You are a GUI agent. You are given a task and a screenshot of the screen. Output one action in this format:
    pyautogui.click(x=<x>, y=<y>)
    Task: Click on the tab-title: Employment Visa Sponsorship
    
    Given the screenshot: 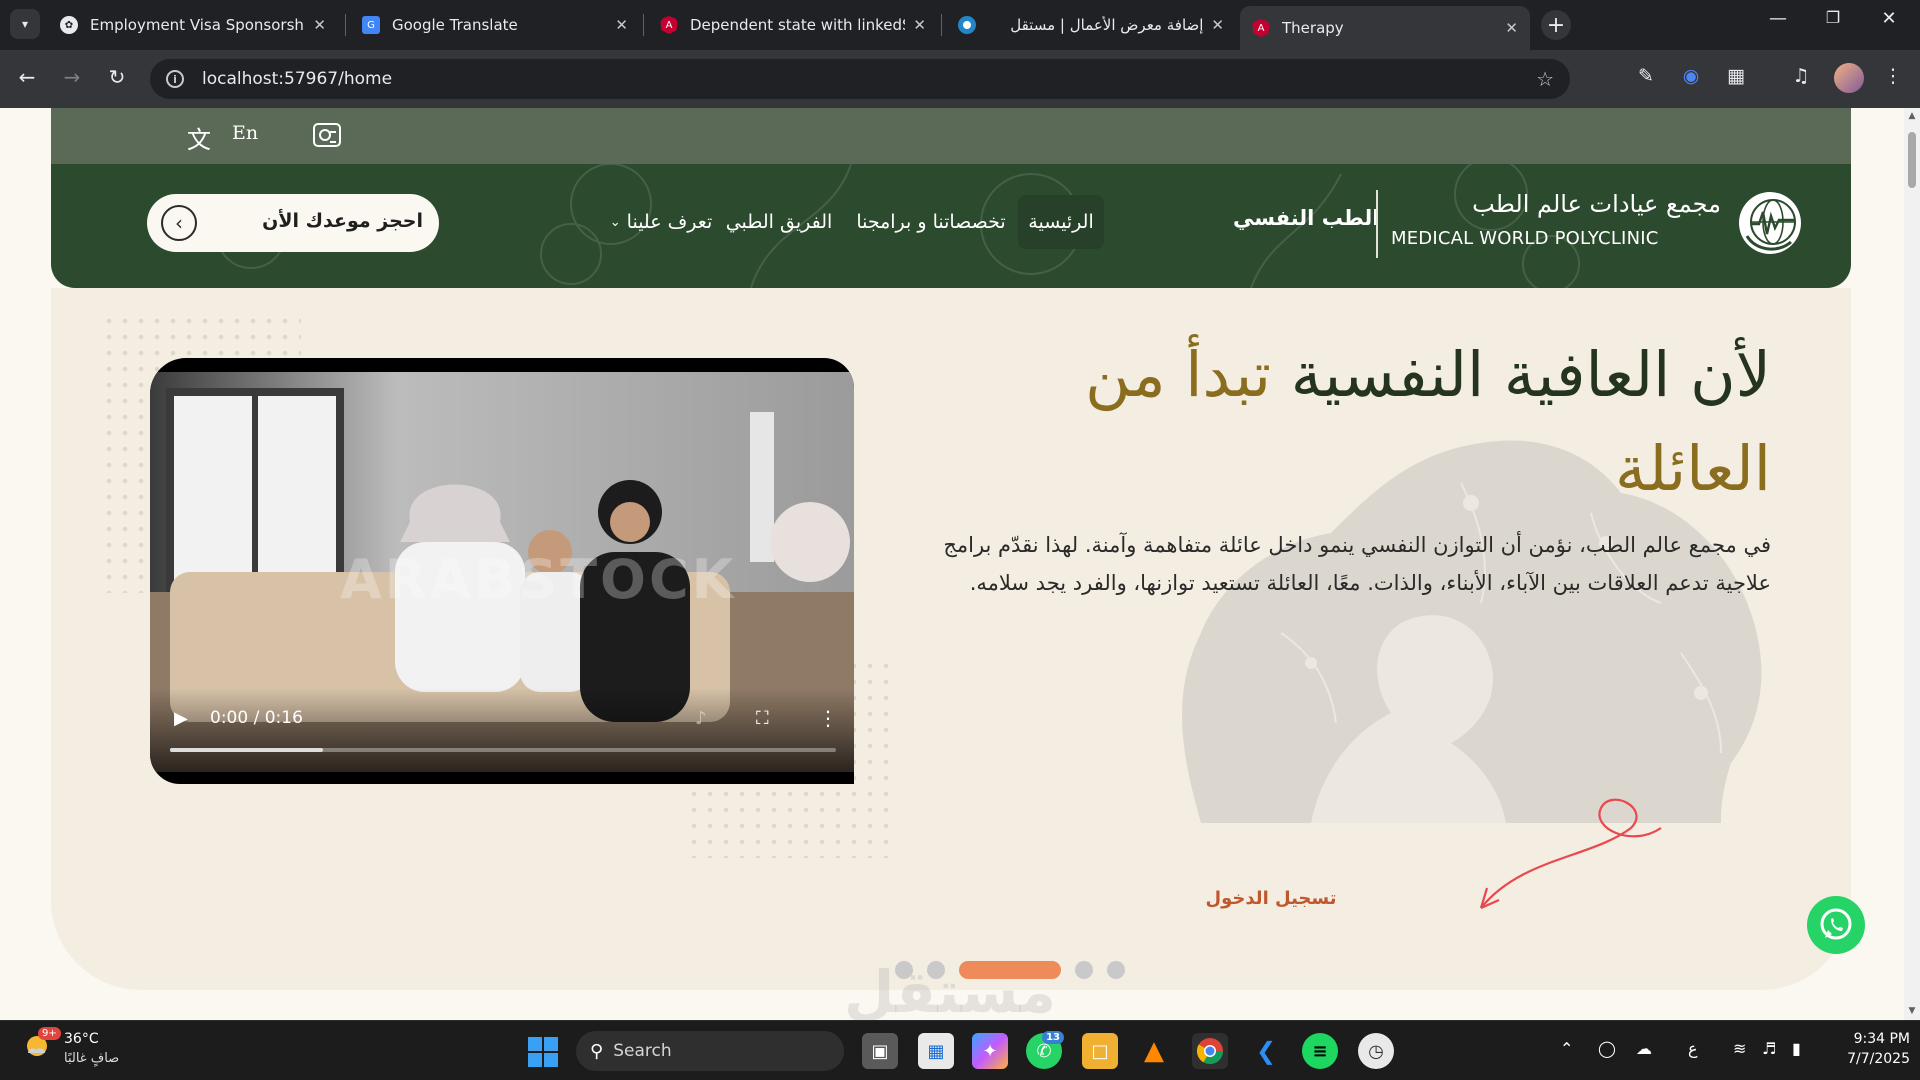 What is the action you would take?
    pyautogui.click(x=198, y=25)
    